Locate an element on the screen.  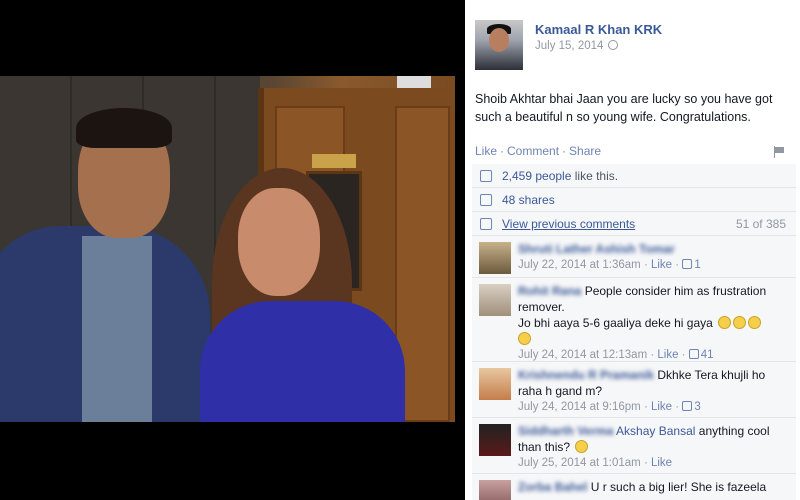
author-avatar is located at coordinates (499, 45).